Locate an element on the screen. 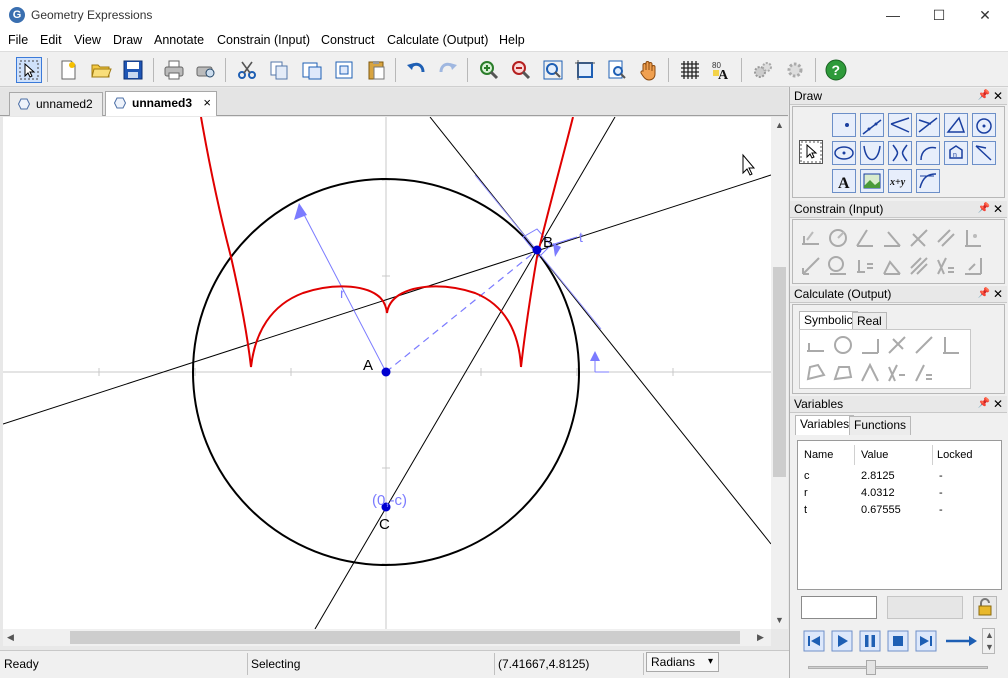 Image resolution: width=1008 pixels, height=678 pixels. calc-radius-button is located at coordinates (843, 345).